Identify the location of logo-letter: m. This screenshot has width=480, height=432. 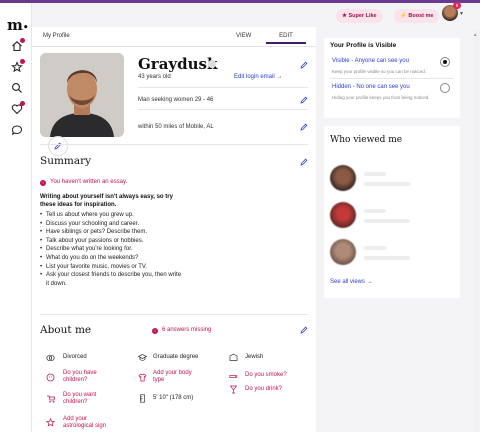
(15, 25).